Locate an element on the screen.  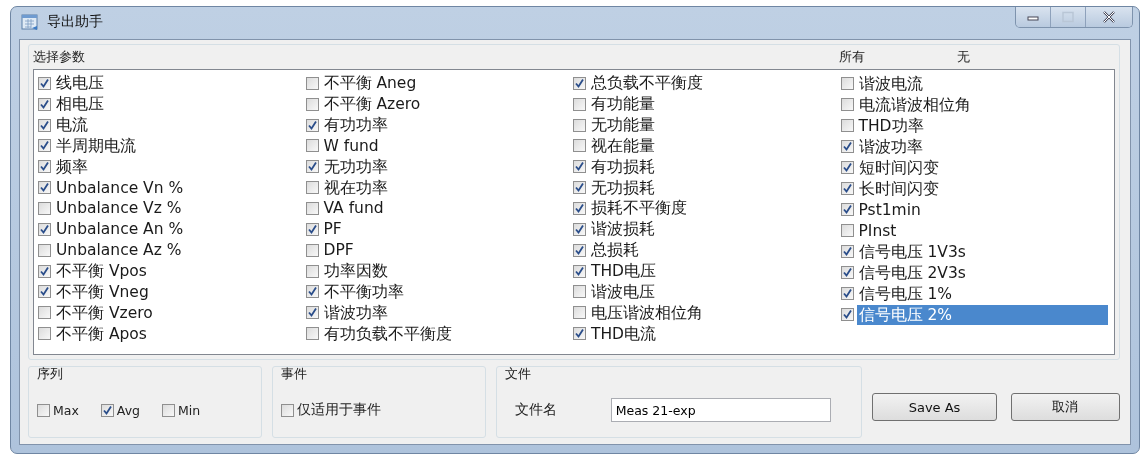
parameter-option: VA fund is located at coordinates (353, 208).